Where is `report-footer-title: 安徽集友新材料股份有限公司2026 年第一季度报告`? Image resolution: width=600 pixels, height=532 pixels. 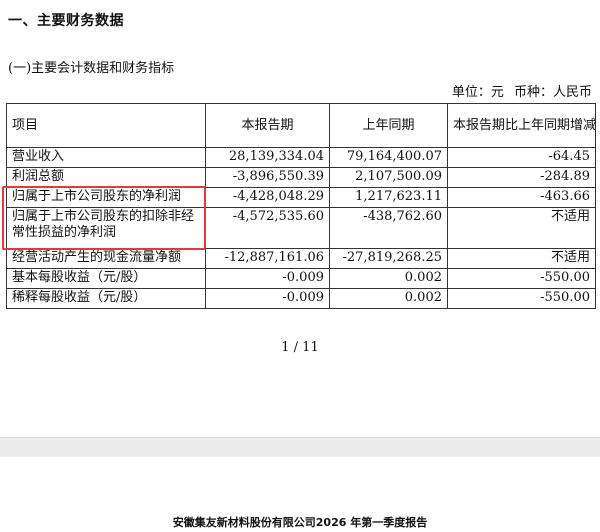
report-footer-title: 安徽集友新材料股份有限公司2026 年第一季度报告 is located at coordinates (300, 522).